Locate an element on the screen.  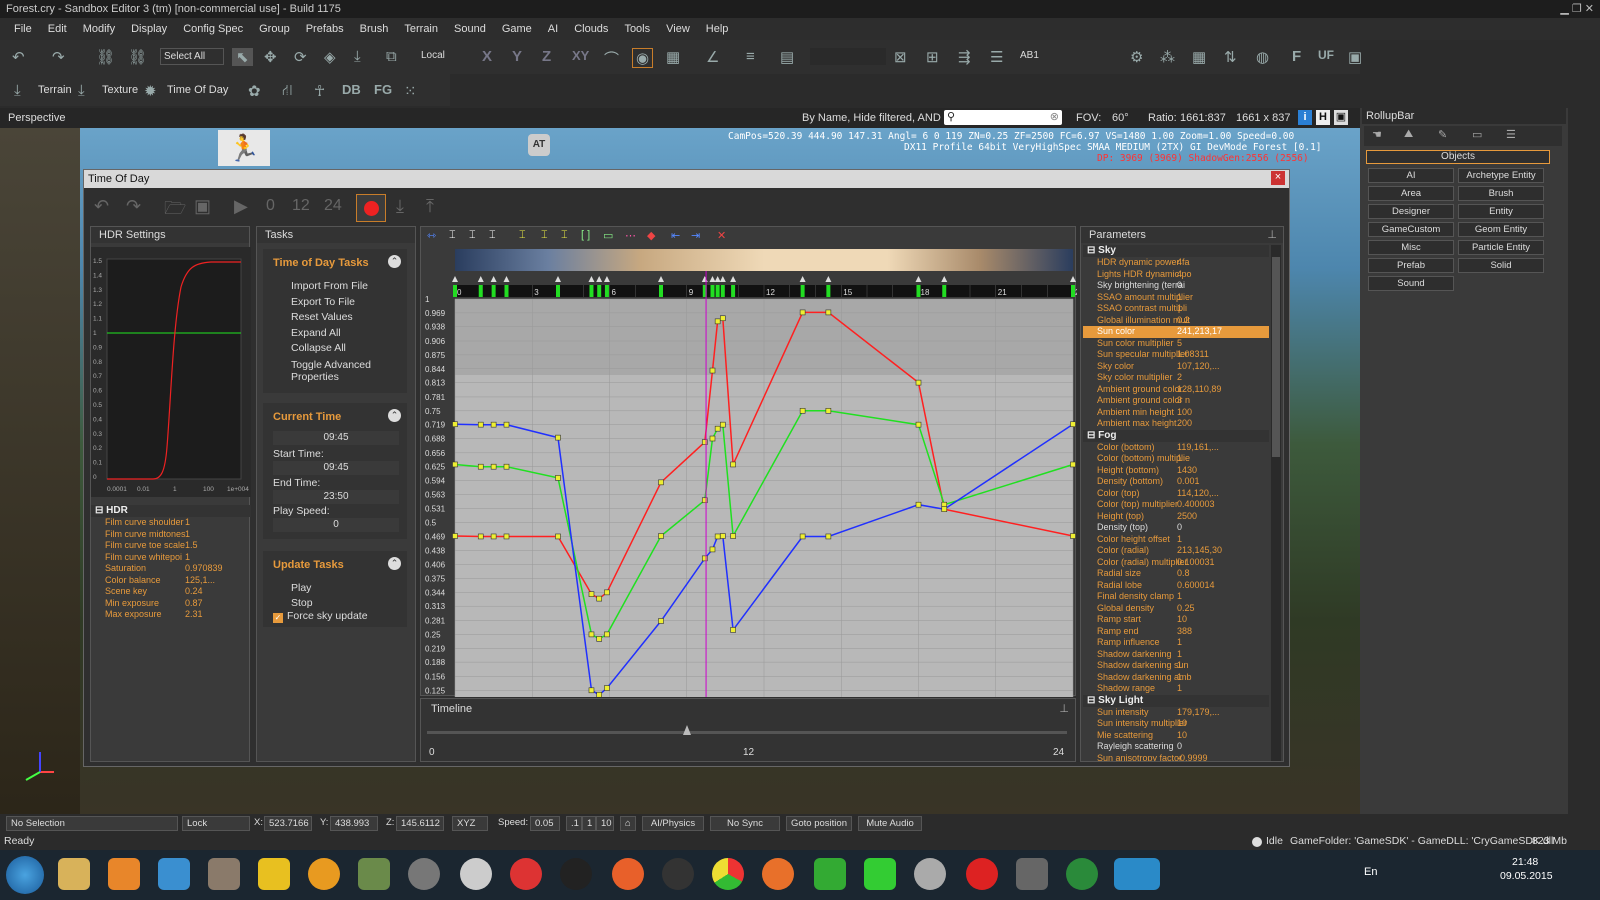
open-folder-icon: 🗁 is located at coordinates (175, 211).